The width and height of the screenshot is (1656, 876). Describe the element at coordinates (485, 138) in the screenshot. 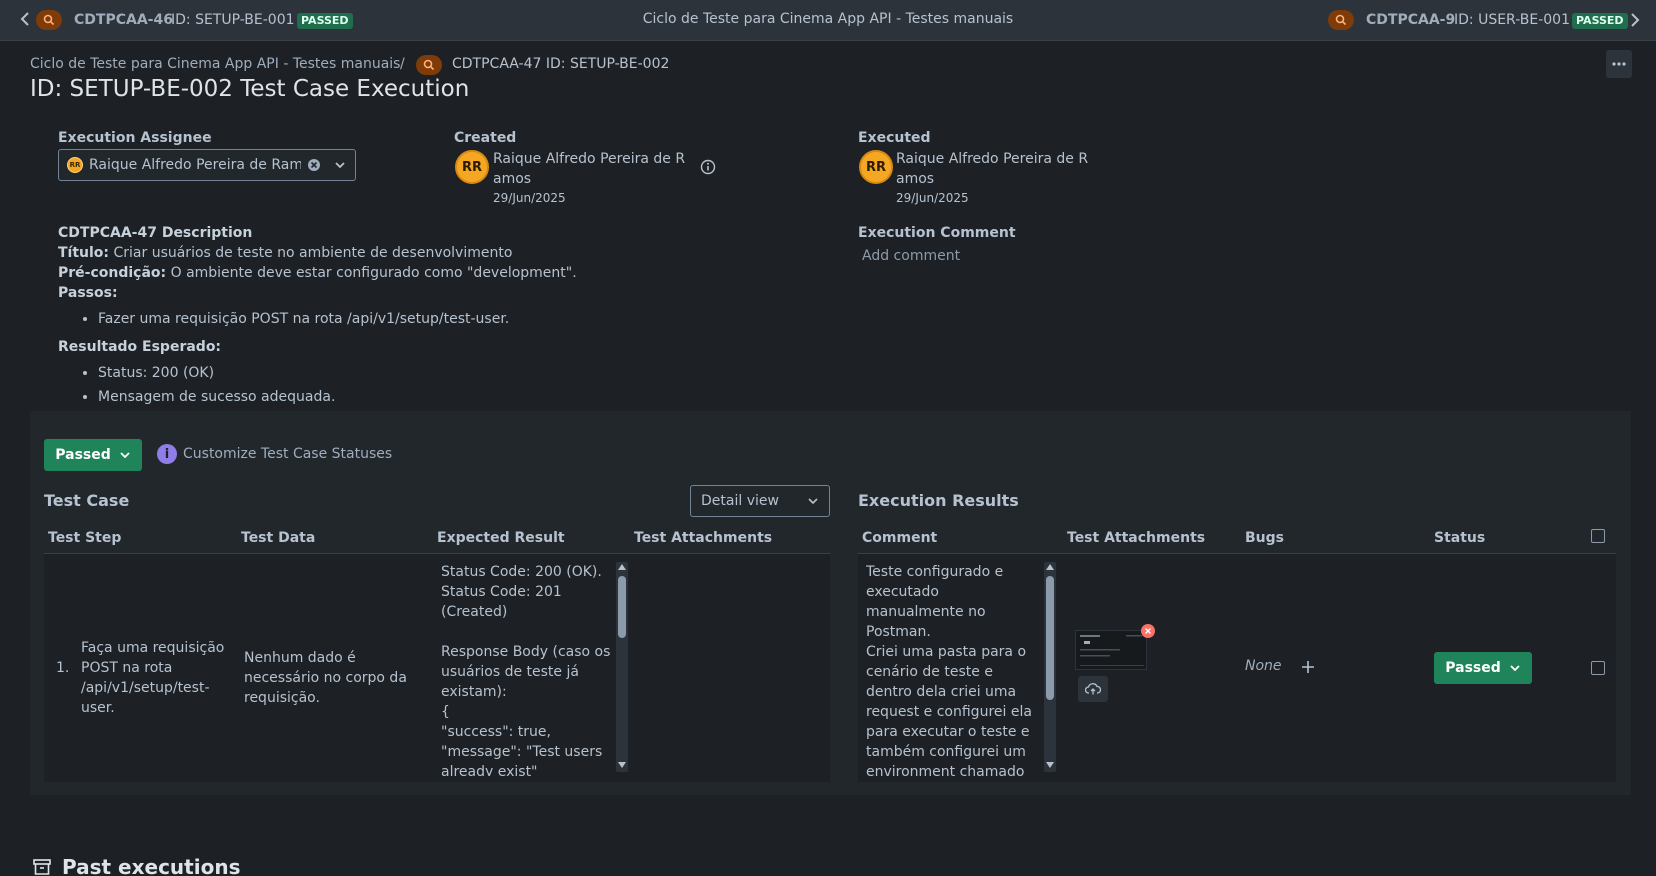

I see `created-label: Created` at that location.